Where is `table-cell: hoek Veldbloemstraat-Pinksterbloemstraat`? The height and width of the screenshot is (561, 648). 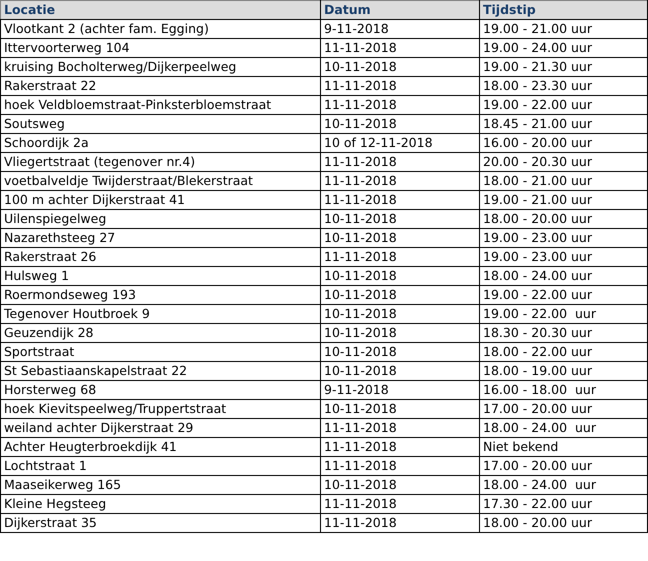 table-cell: hoek Veldbloemstraat-Pinksterbloemstraat is located at coordinates (160, 105).